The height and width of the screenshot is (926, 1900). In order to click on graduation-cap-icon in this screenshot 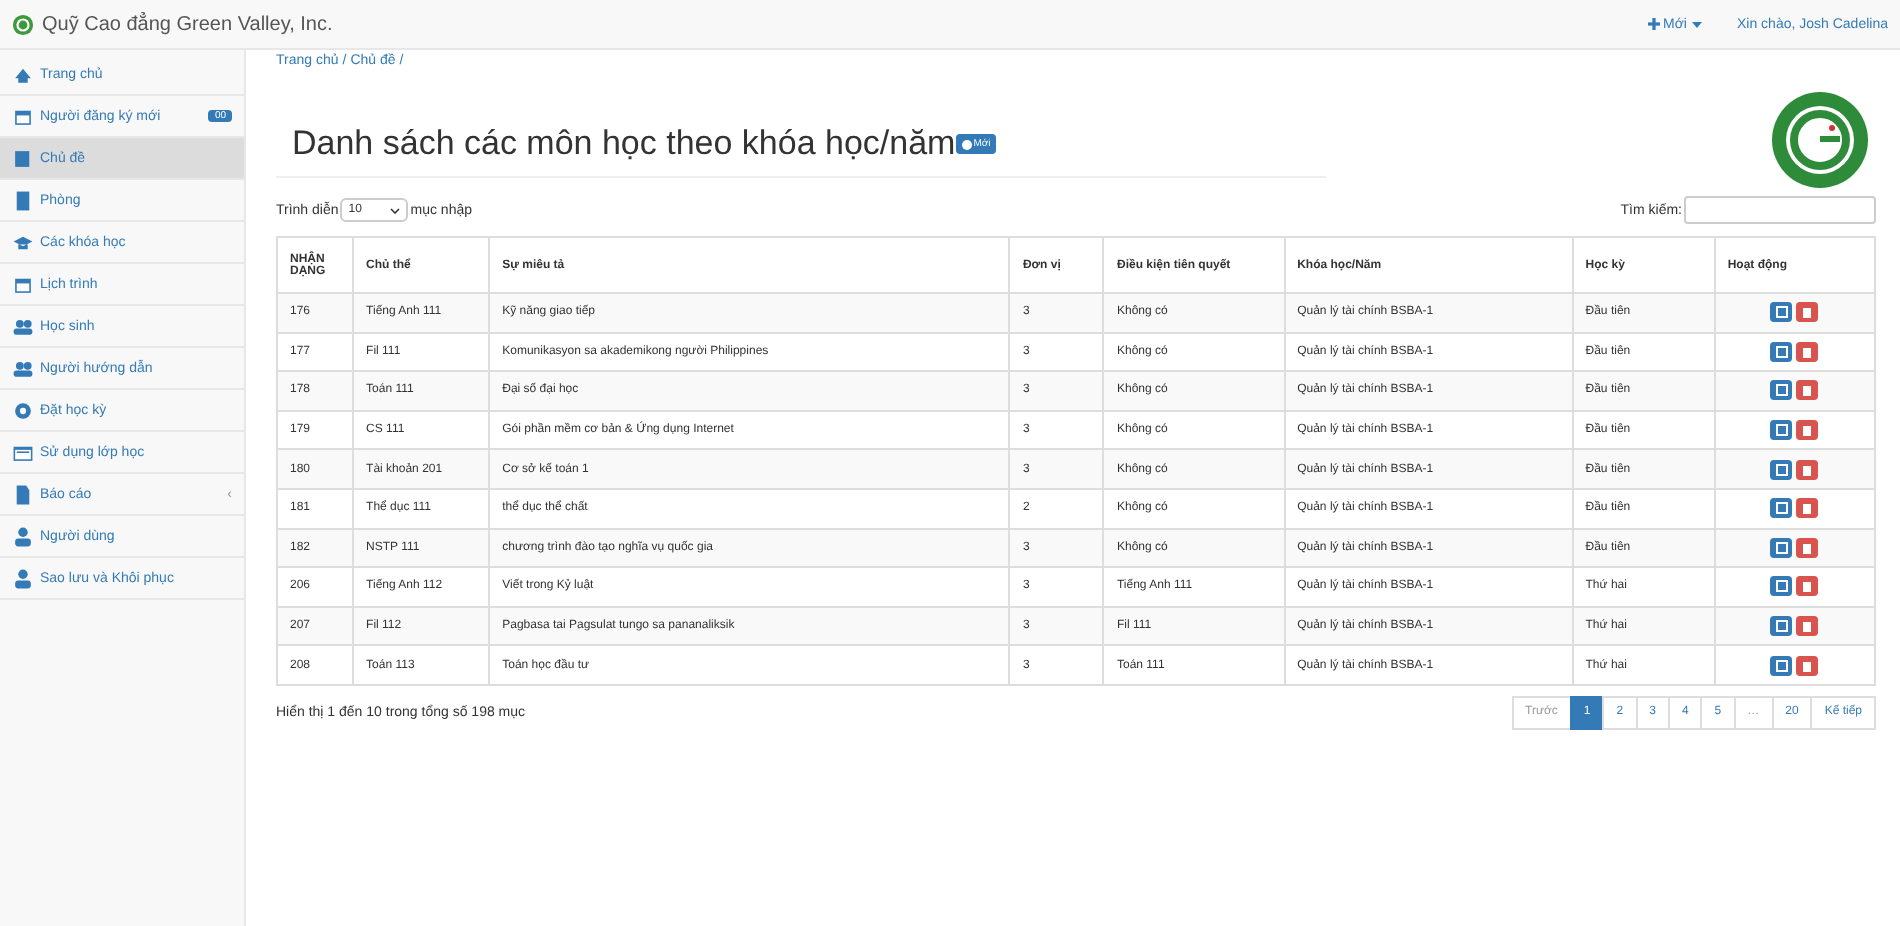, I will do `click(23, 242)`.